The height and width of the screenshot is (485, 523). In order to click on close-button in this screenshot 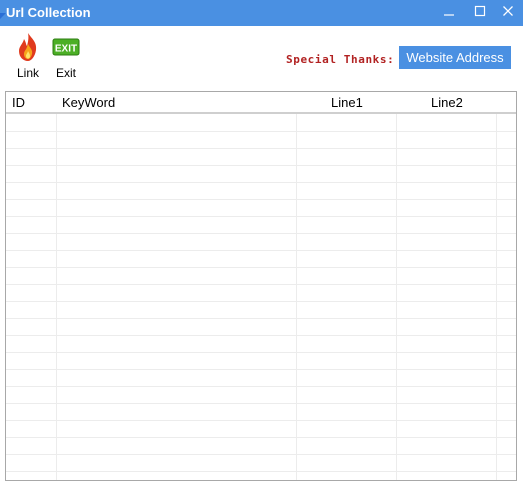, I will do `click(508, 13)`.